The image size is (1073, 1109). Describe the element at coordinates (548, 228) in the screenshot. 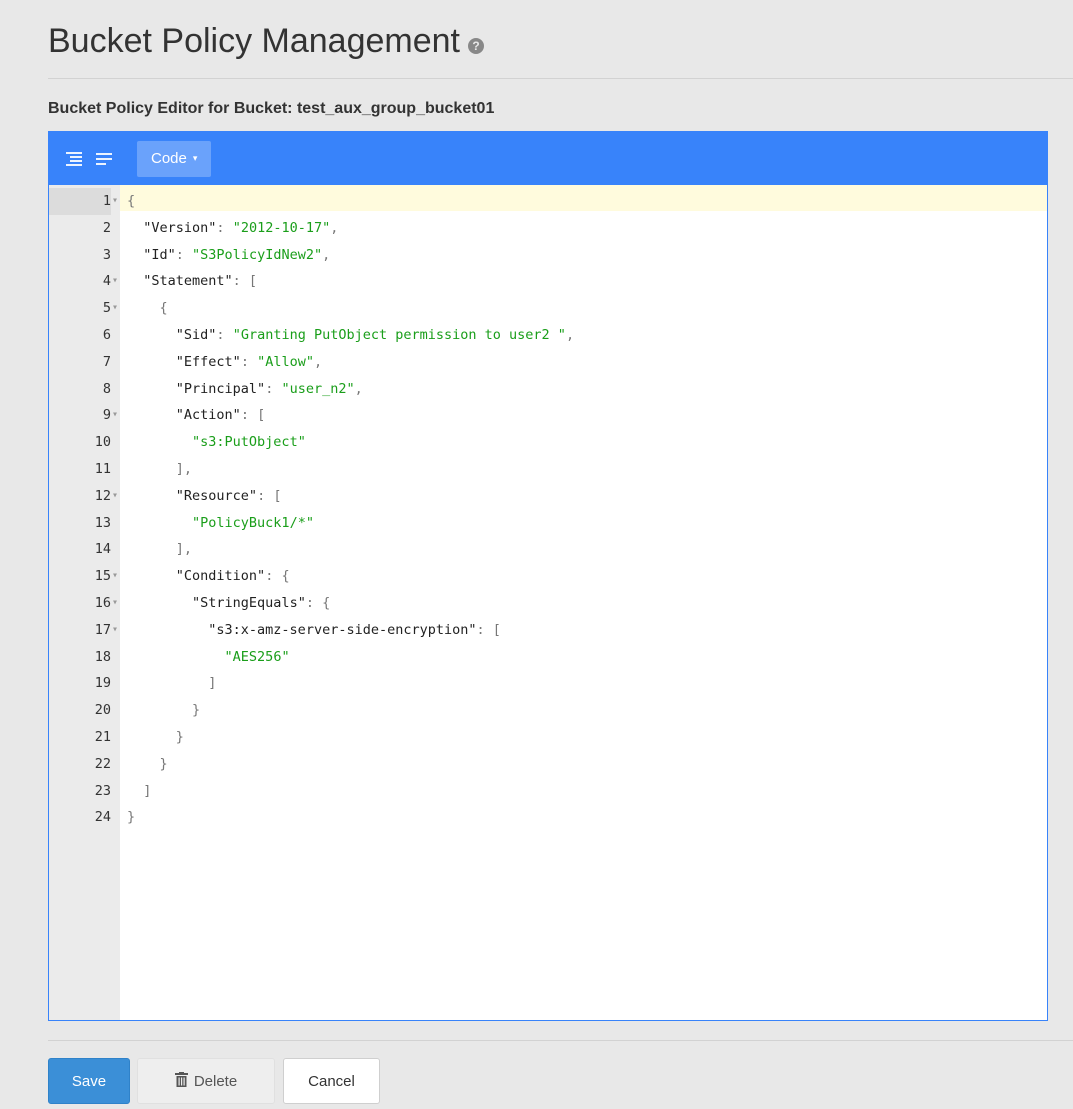

I see `code-line: 2 "Version": "2012-10-17",` at that location.